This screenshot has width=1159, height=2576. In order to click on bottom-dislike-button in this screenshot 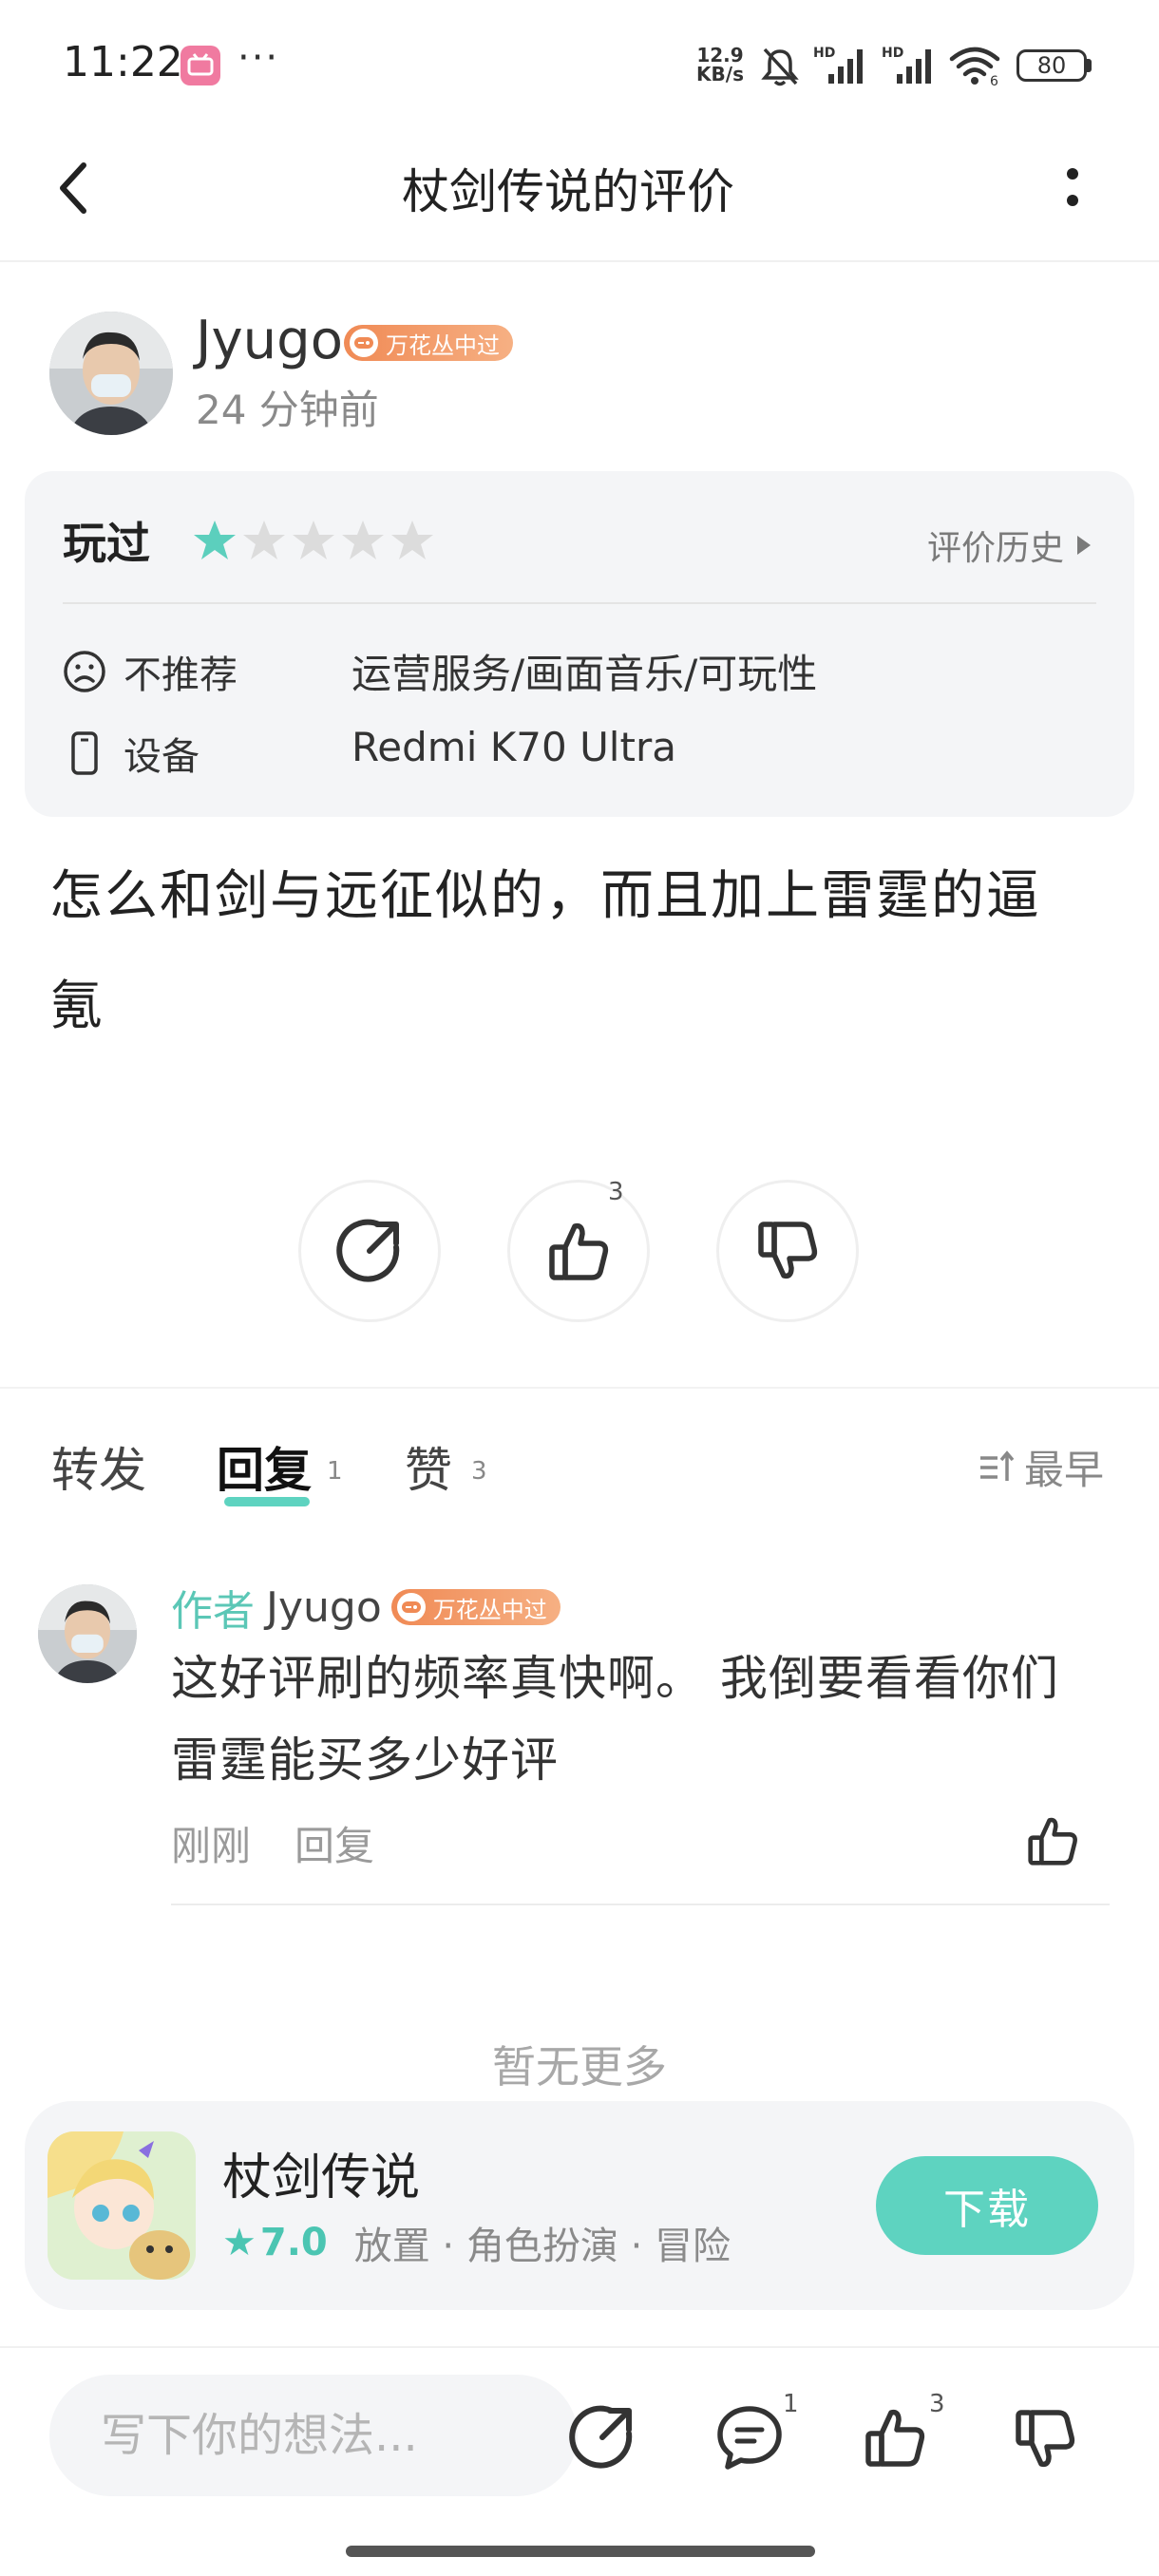, I will do `click(1045, 2439)`.